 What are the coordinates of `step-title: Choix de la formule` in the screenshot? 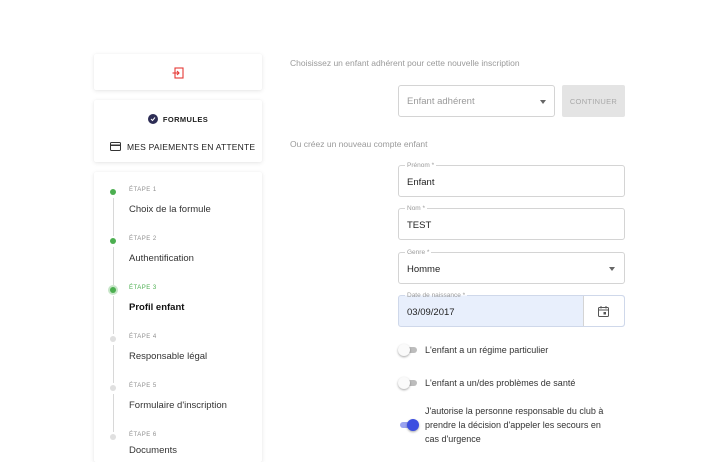 It's located at (170, 209).